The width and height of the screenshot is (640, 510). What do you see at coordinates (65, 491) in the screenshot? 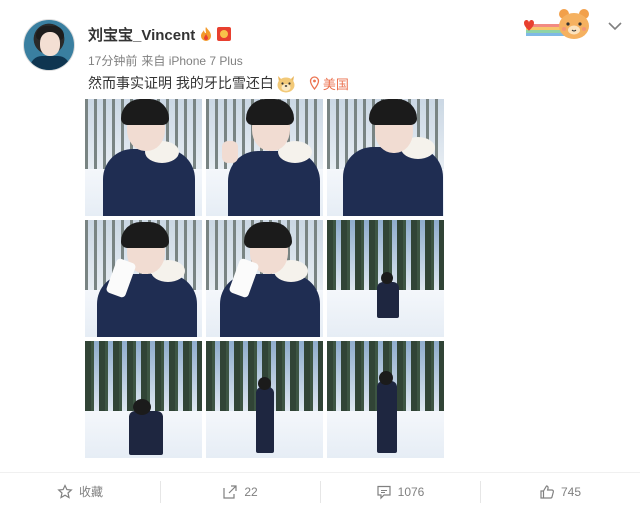
I see `star-icon` at bounding box center [65, 491].